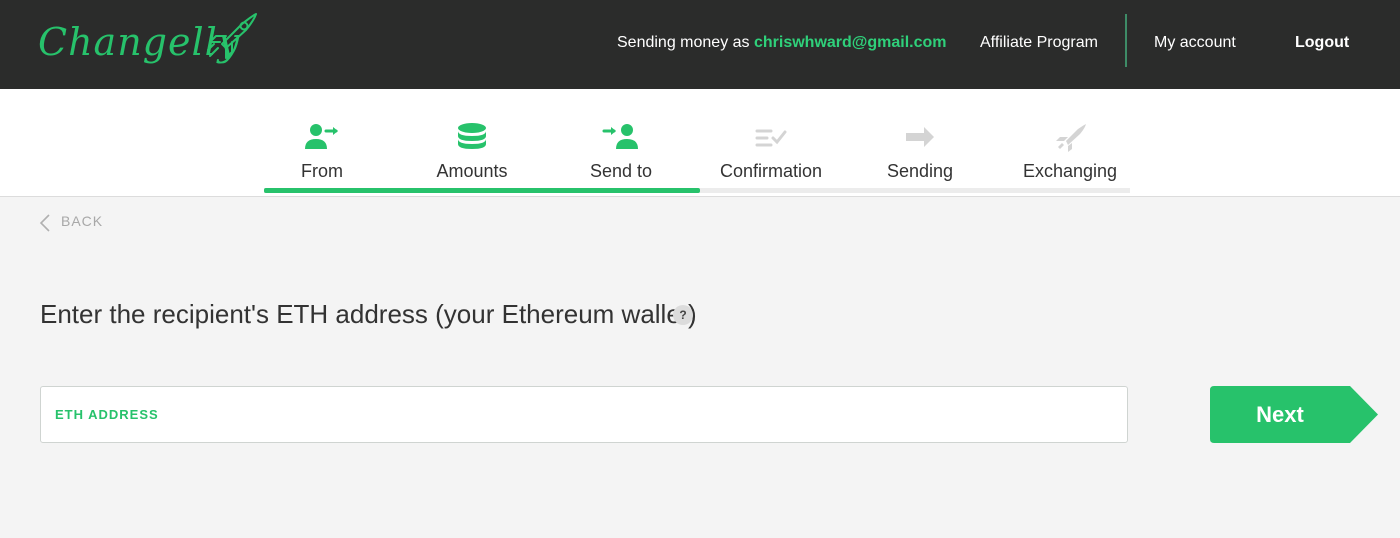 The image size is (1400, 538). I want to click on nav-divider, so click(1126, 40).